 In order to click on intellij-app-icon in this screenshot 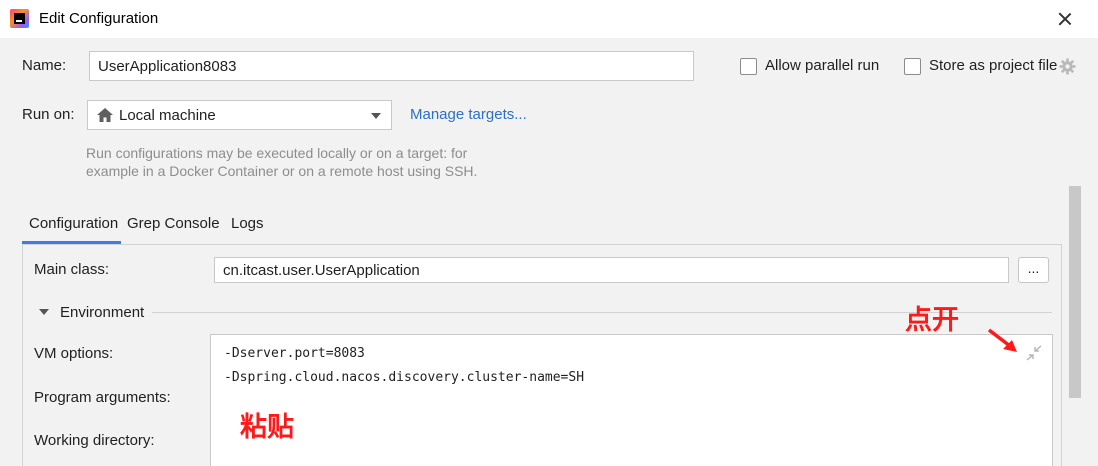, I will do `click(19, 18)`.